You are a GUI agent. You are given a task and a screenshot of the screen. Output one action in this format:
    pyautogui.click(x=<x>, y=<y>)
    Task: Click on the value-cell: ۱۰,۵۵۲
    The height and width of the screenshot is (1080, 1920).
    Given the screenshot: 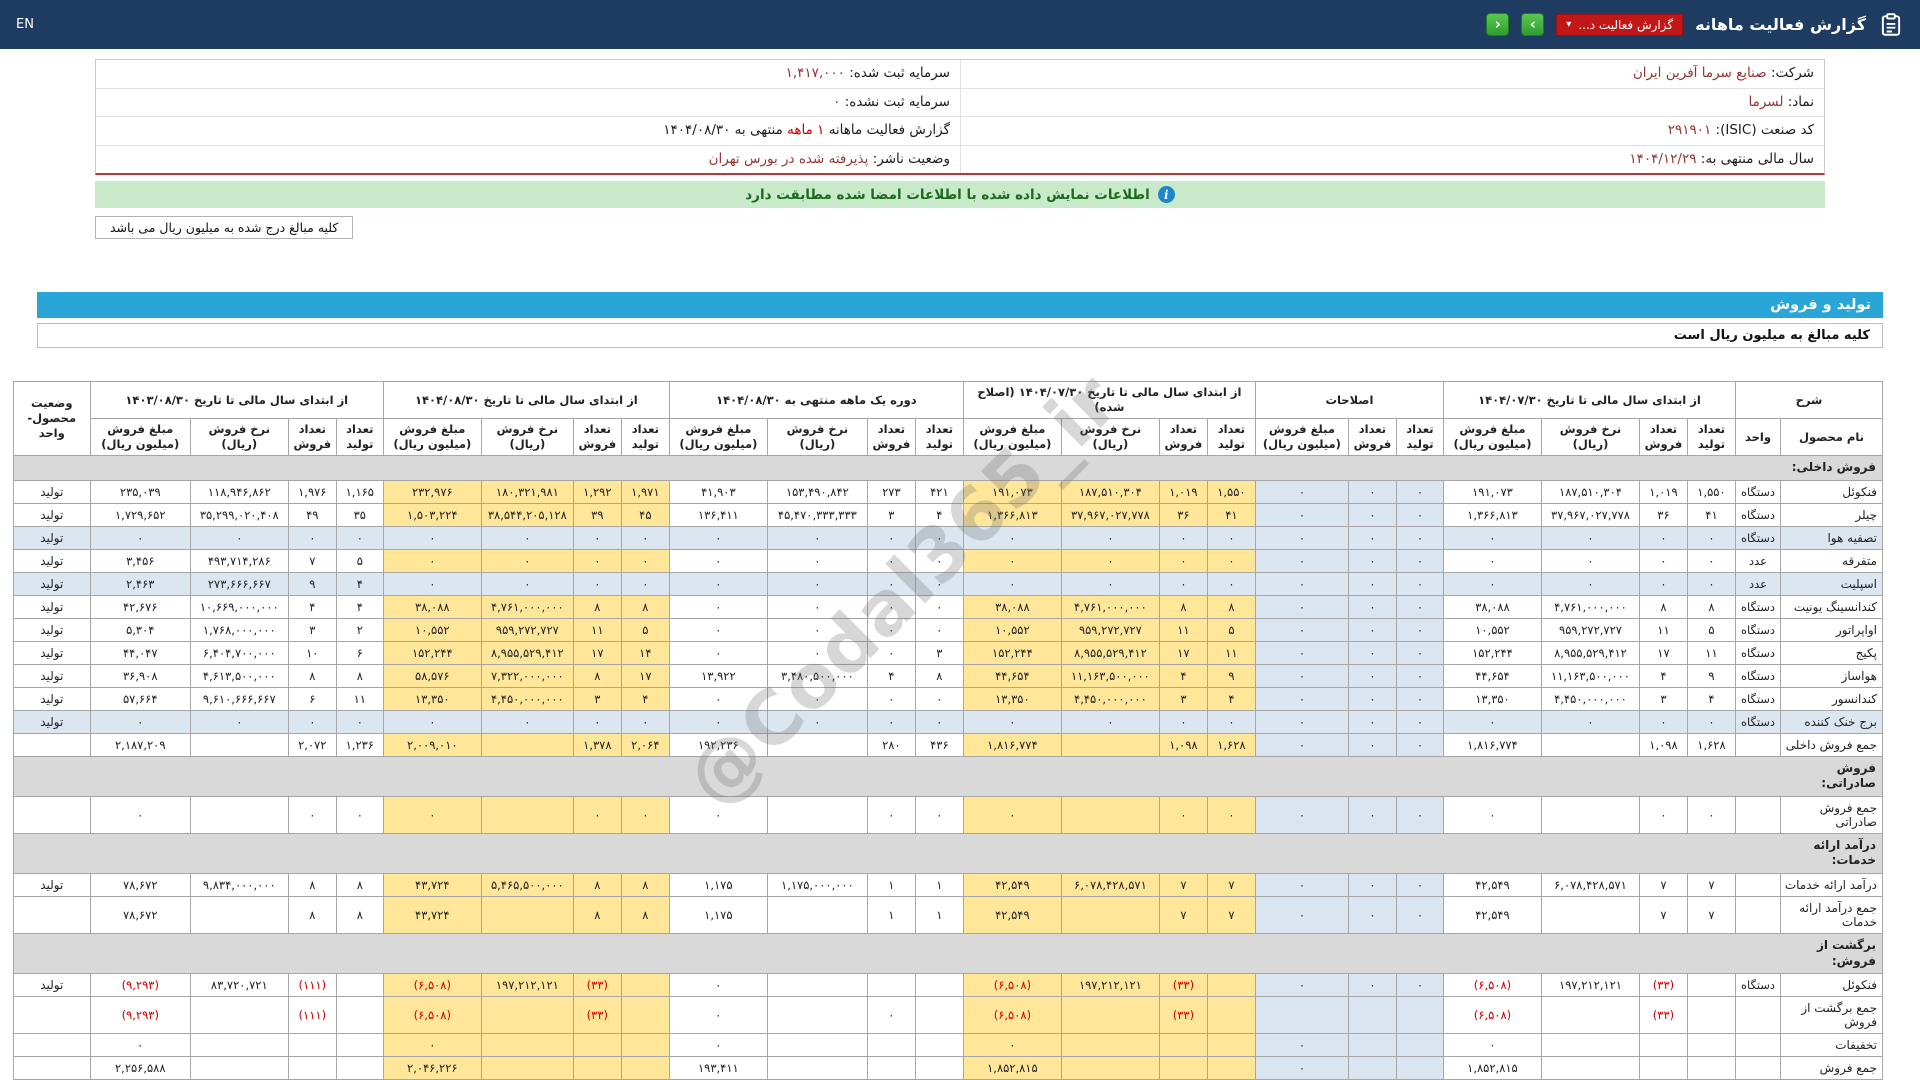 What is the action you would take?
    pyautogui.click(x=1492, y=629)
    